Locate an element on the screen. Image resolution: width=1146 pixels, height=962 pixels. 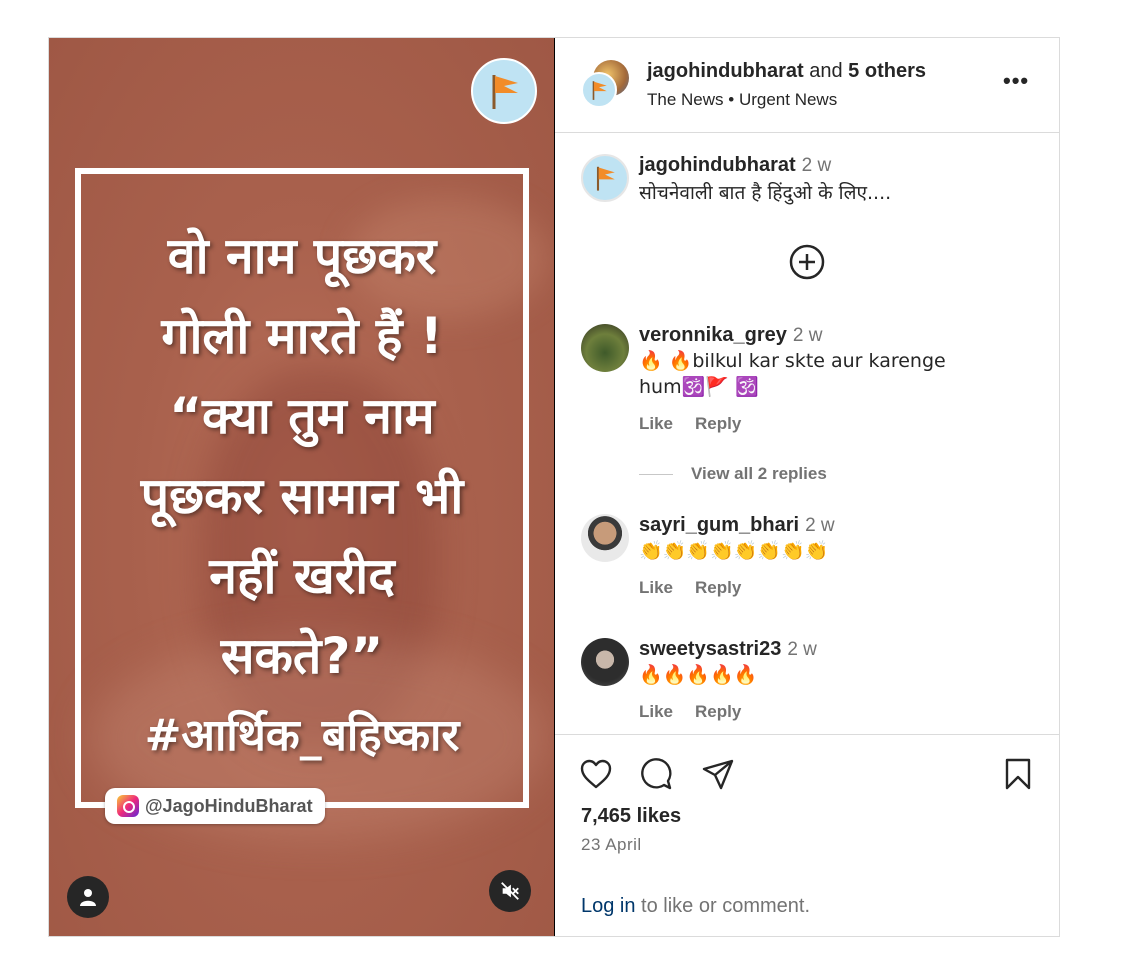
quote-line: वो नाम पूछकर is located at coordinates (302, 256).